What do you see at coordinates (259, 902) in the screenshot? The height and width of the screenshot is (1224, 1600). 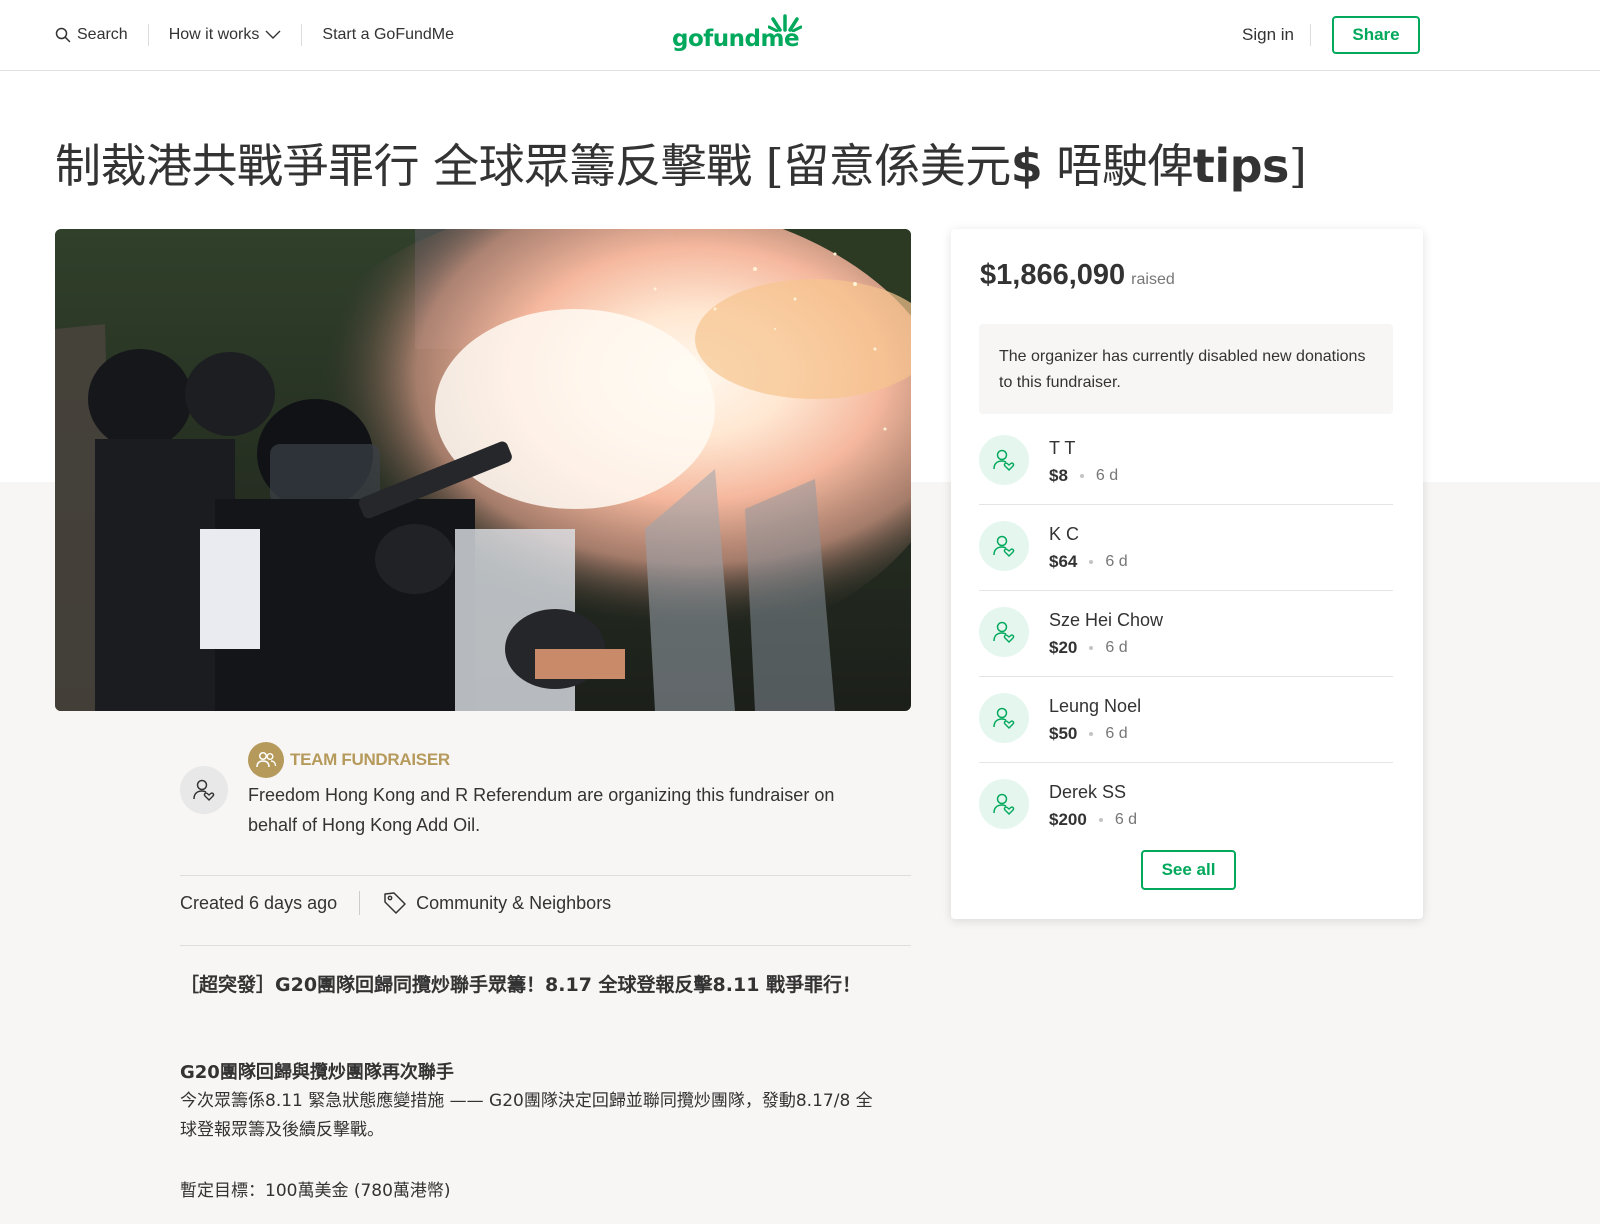 I see `created-date: Created 6 days ago` at bounding box center [259, 902].